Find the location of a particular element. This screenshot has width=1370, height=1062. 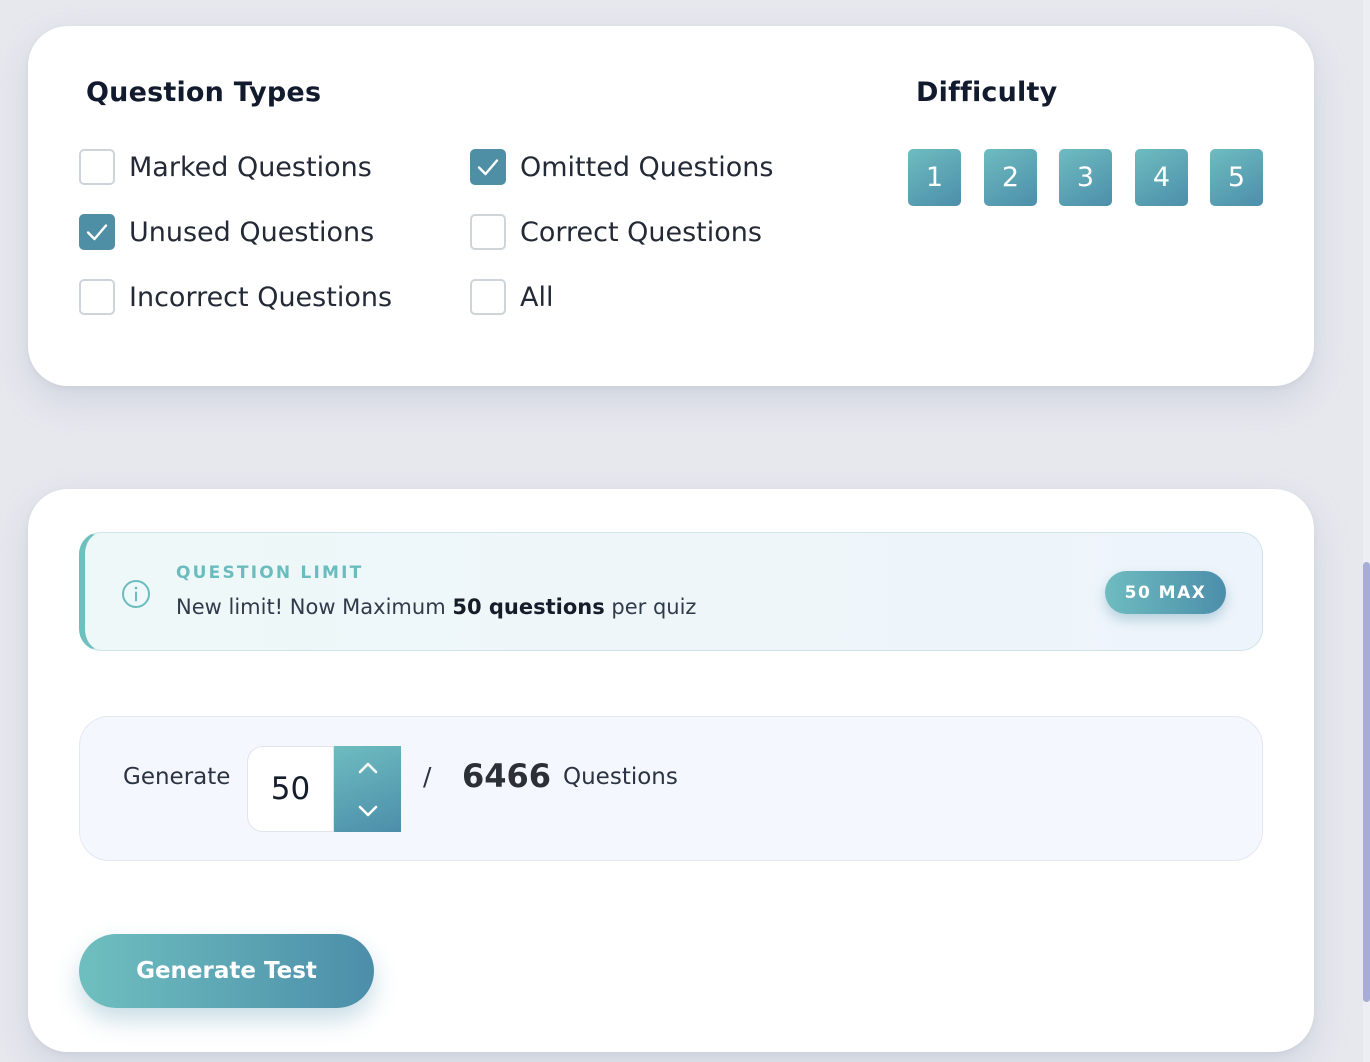

difficulty-button-1: 1 is located at coordinates (934, 177).